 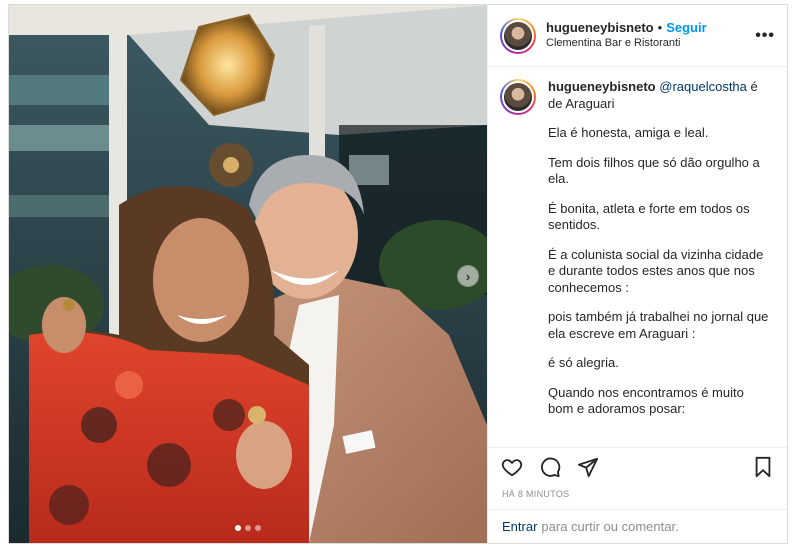 I want to click on carousel-next-button: ›, so click(x=468, y=276).